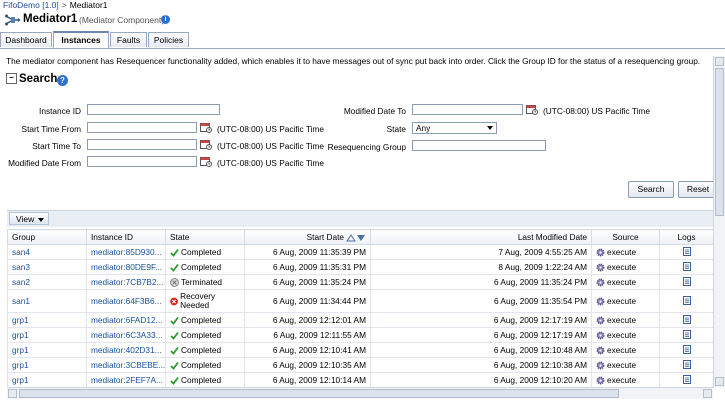 Image resolution: width=725 pixels, height=400 pixels. I want to click on scroll-right-icon, so click(707, 393).